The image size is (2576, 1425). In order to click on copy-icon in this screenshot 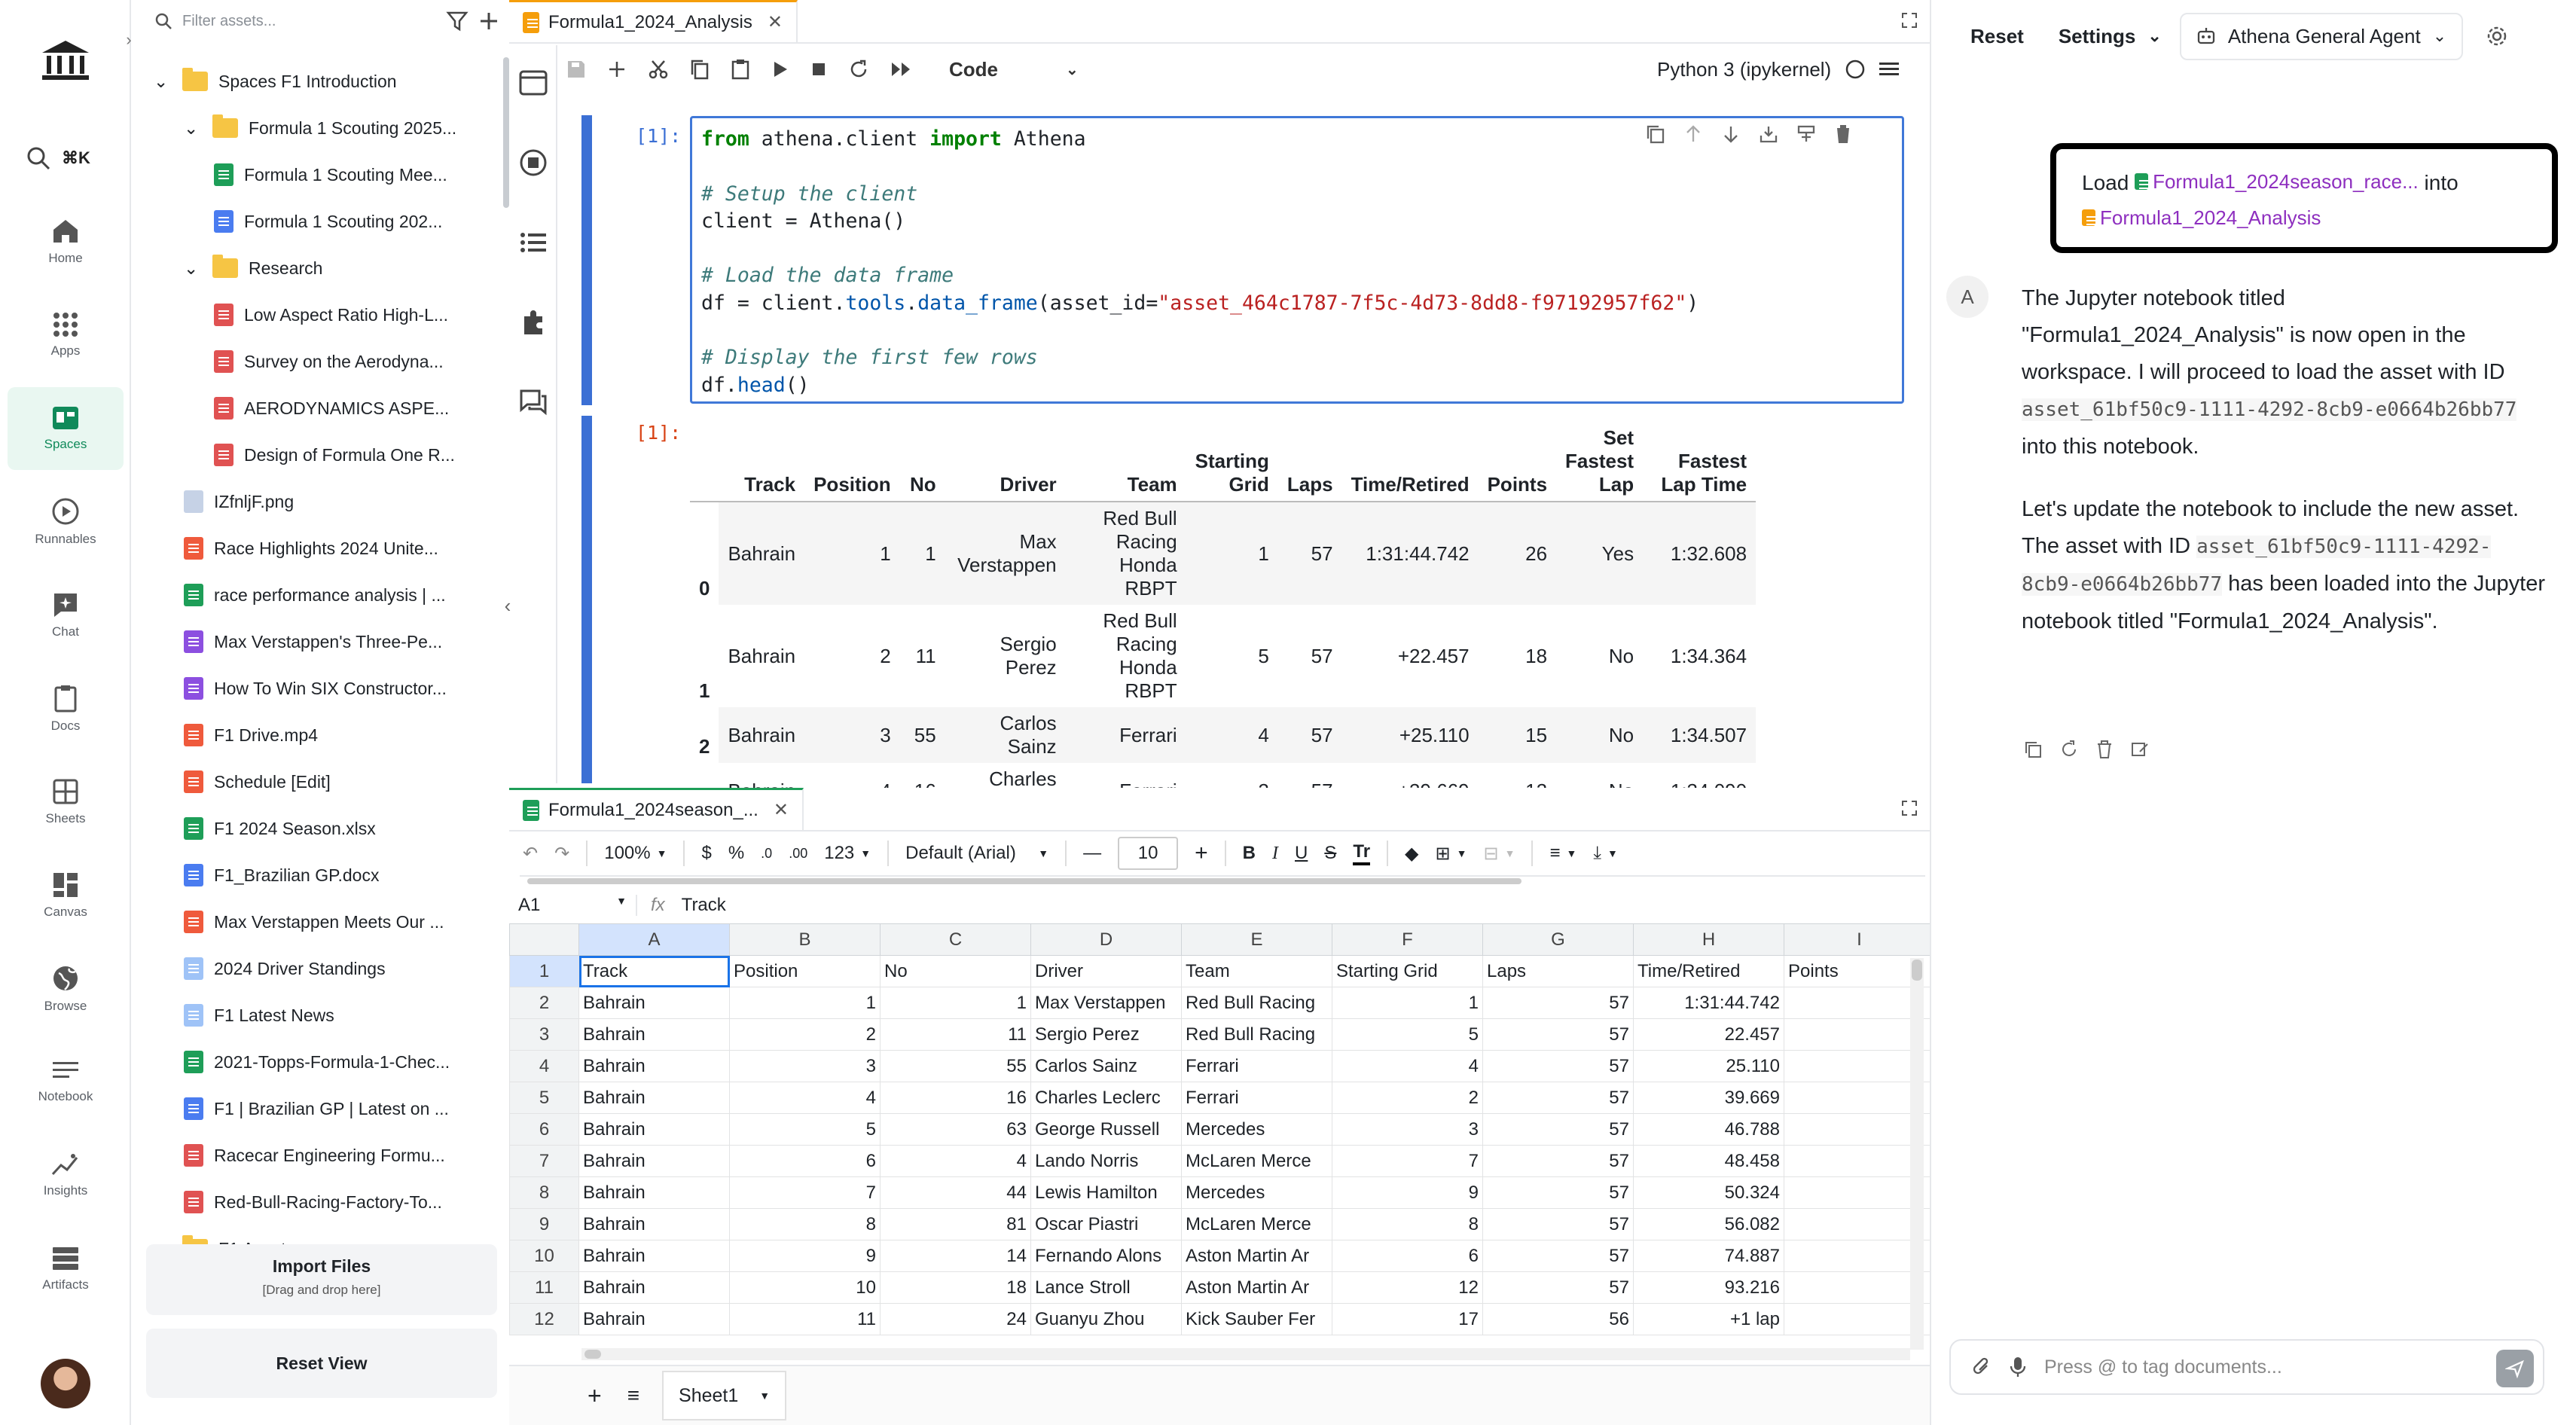, I will do `click(700, 70)`.